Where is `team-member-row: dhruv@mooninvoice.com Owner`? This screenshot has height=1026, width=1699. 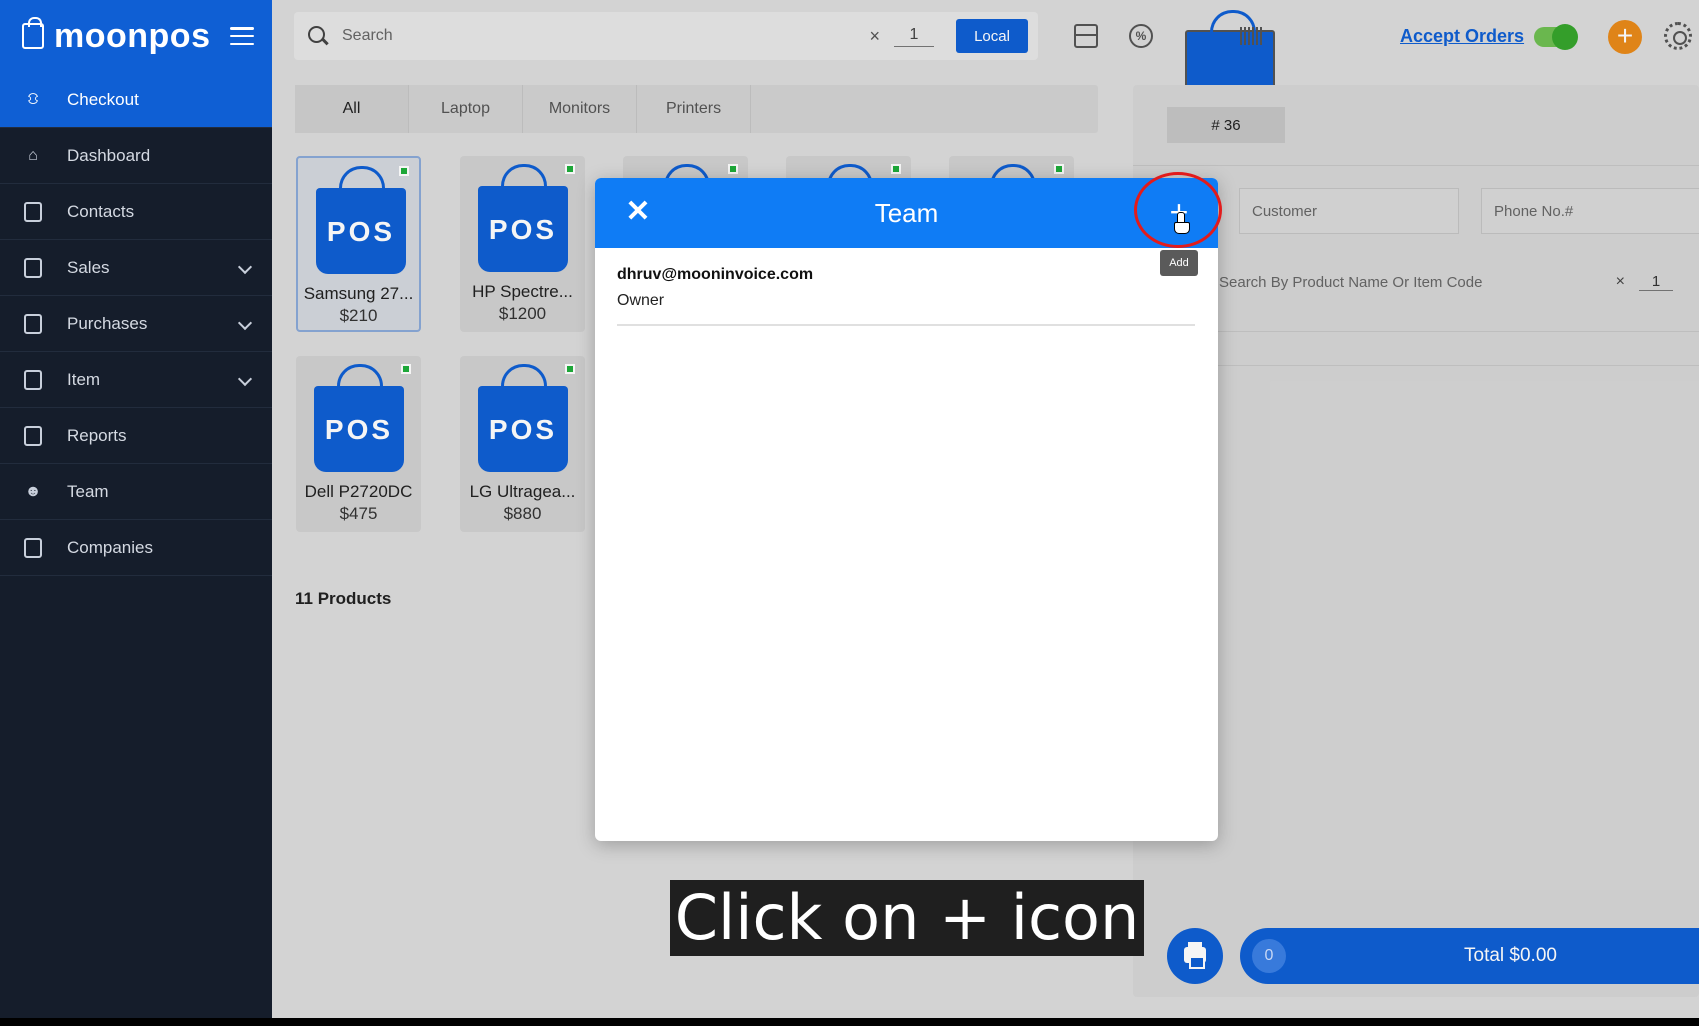
team-member-row: dhruv@mooninvoice.com Owner is located at coordinates (906, 296).